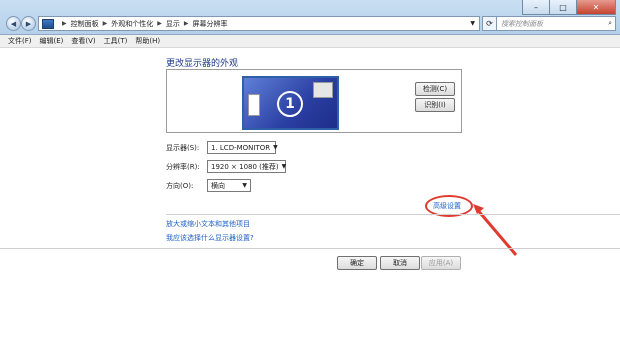 The width and height of the screenshot is (620, 350). Describe the element at coordinates (229, 185) in the screenshot. I see `orientation-select: 横向 ▼` at that location.